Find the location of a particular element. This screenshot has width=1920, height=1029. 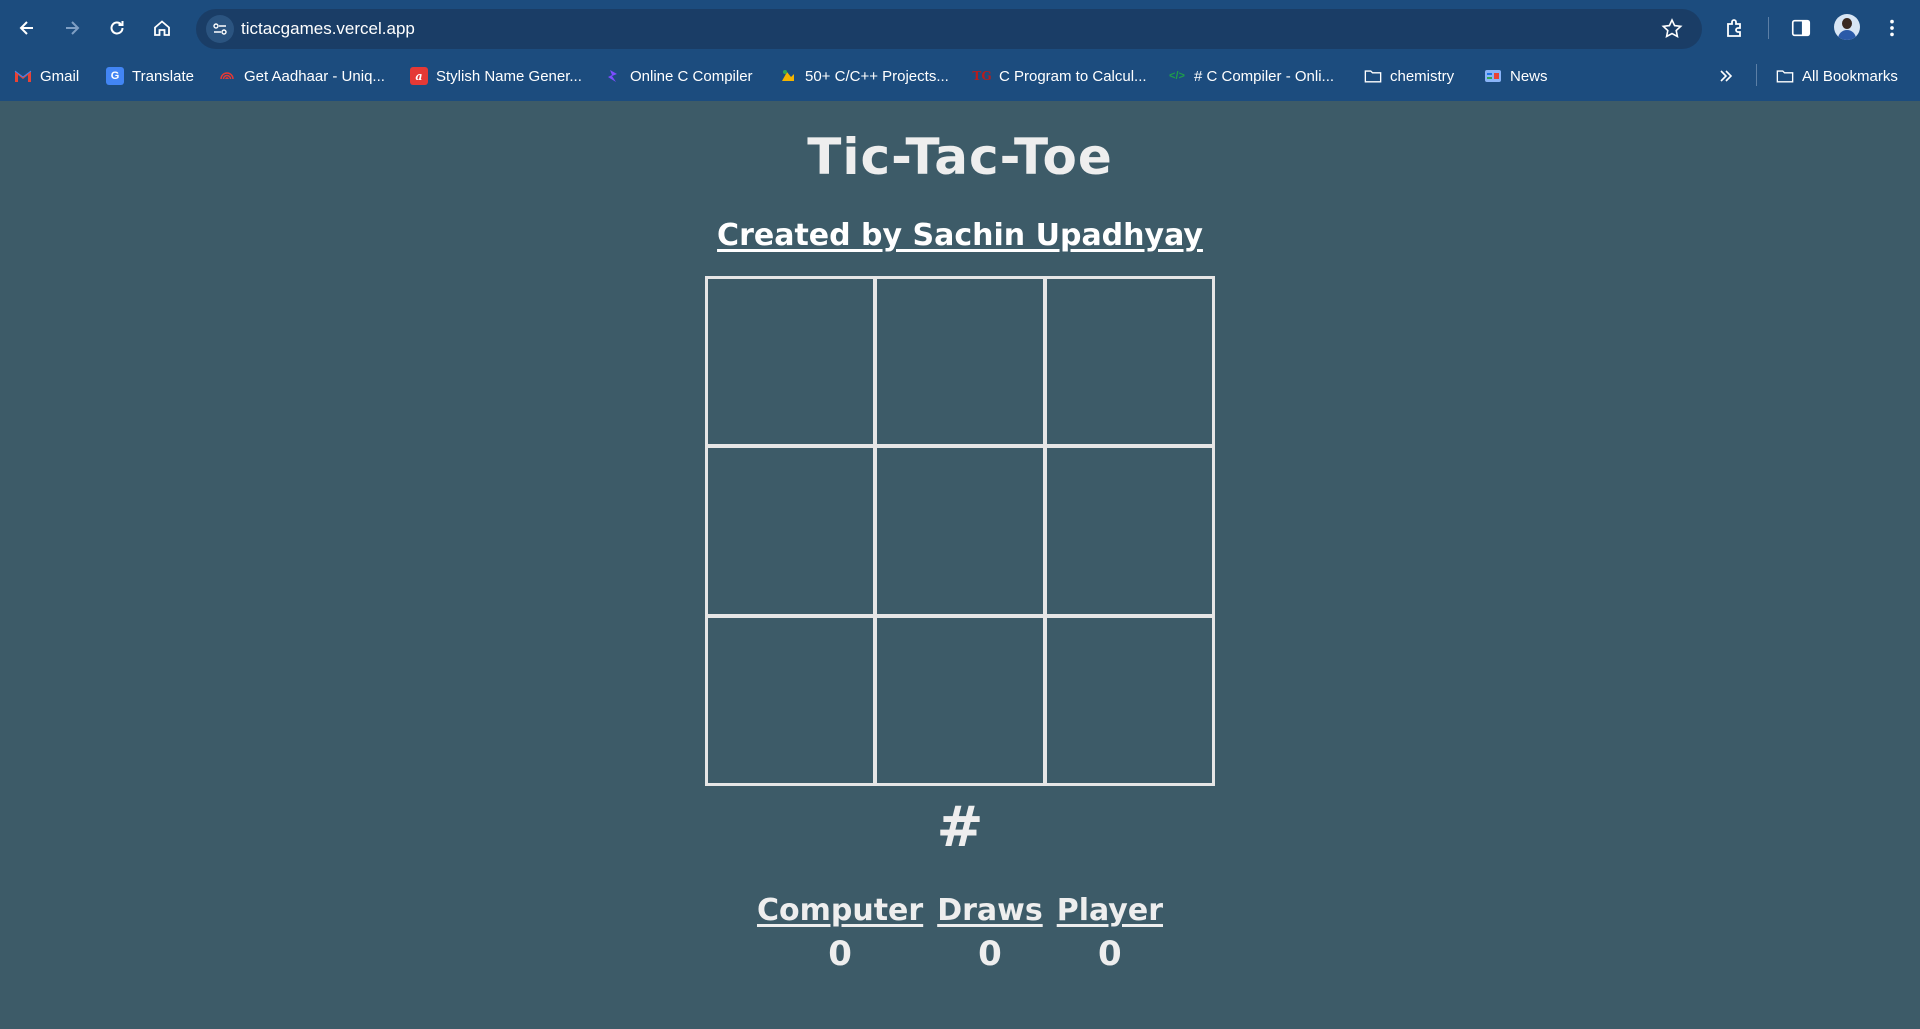

menu-button is located at coordinates (1892, 28).